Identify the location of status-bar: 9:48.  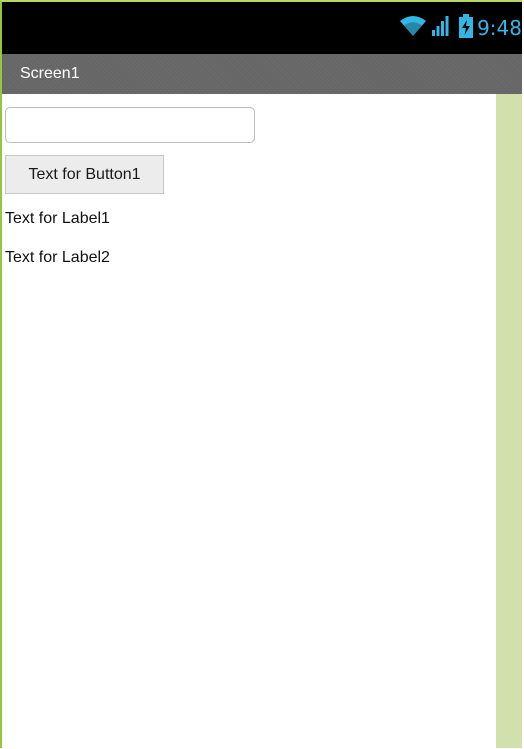
(262, 28).